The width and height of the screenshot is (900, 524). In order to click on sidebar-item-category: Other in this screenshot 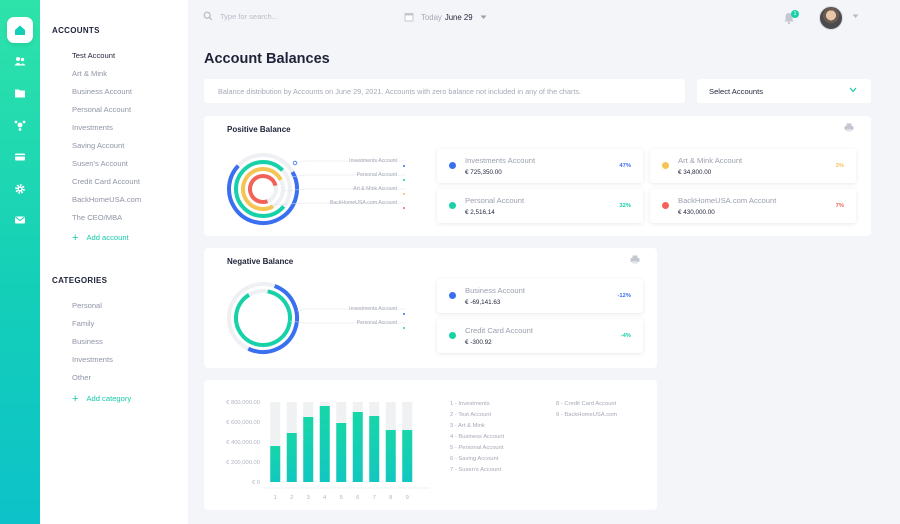, I will do `click(92, 378)`.